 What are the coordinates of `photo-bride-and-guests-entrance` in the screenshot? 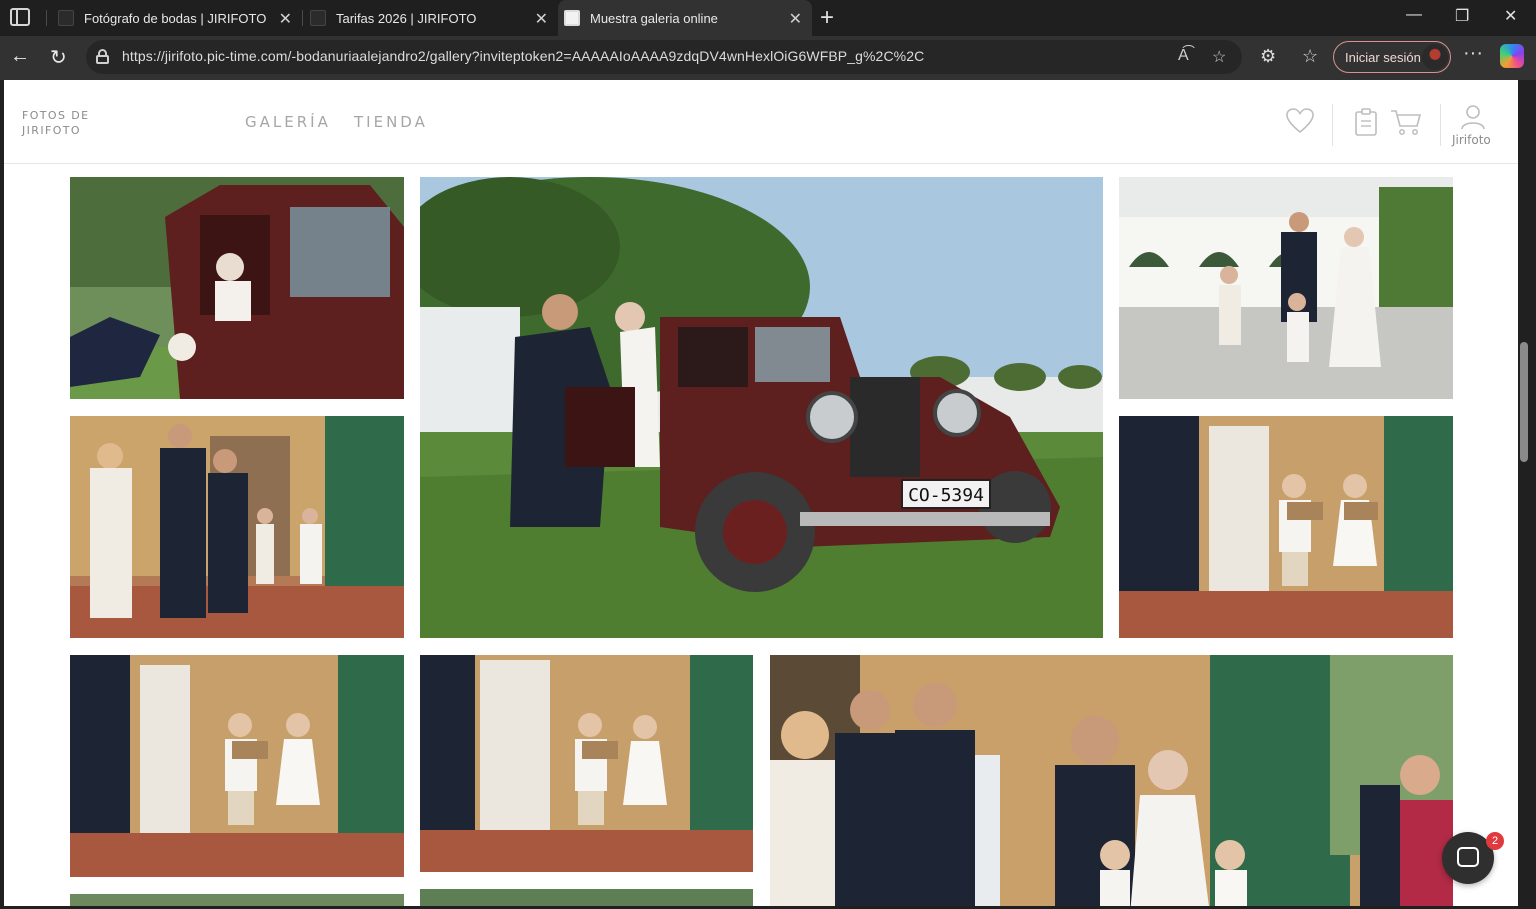 It's located at (1111, 780).